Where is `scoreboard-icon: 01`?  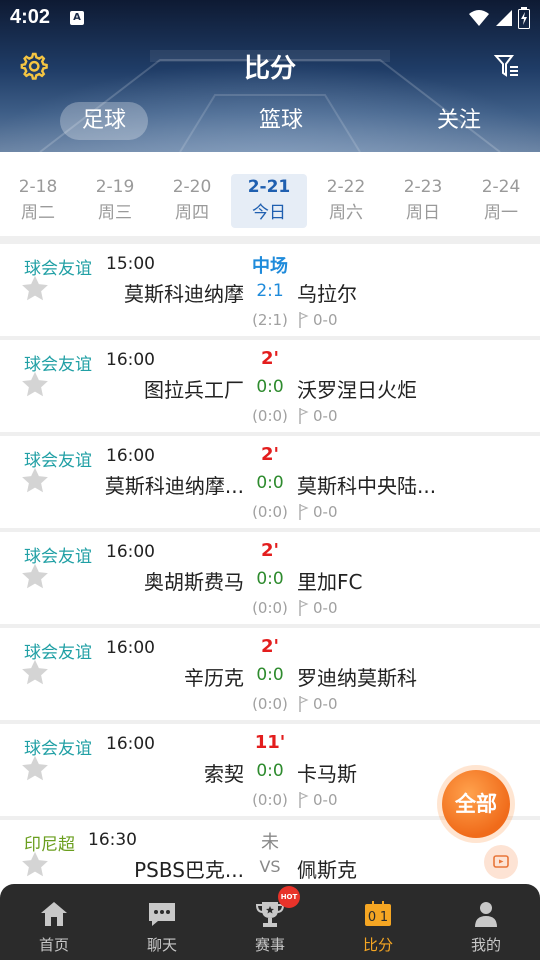
scoreboard-icon: 01 is located at coordinates (378, 913).